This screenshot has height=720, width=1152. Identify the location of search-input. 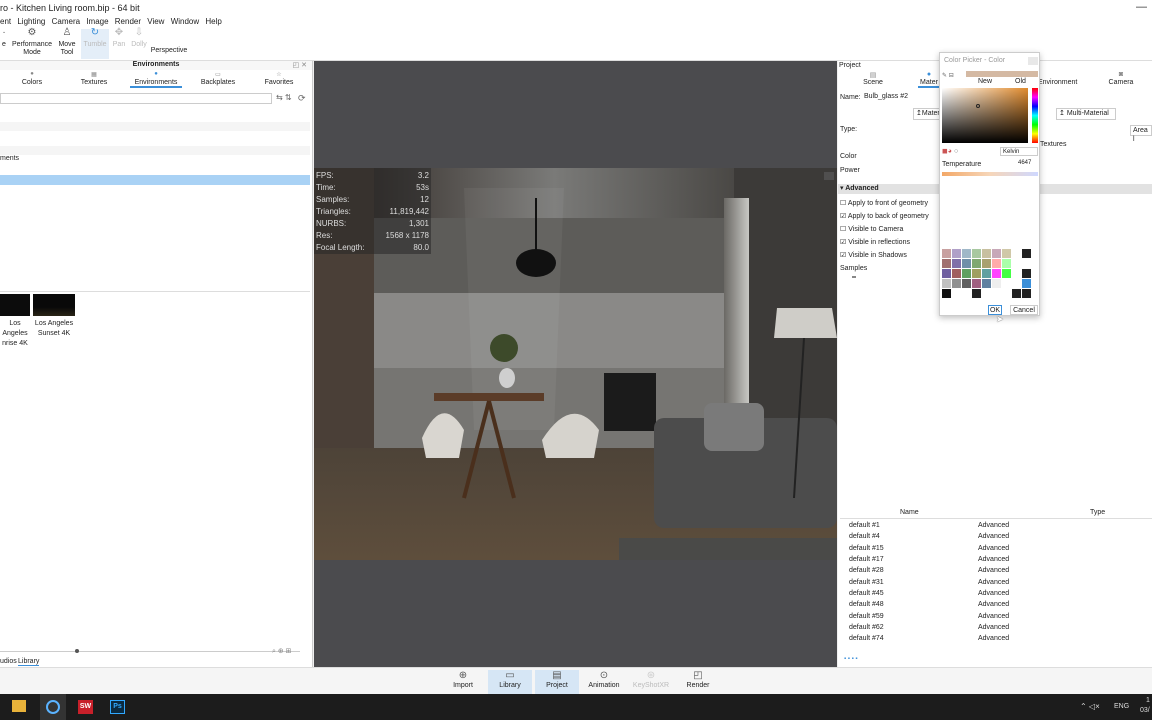
(136, 98).